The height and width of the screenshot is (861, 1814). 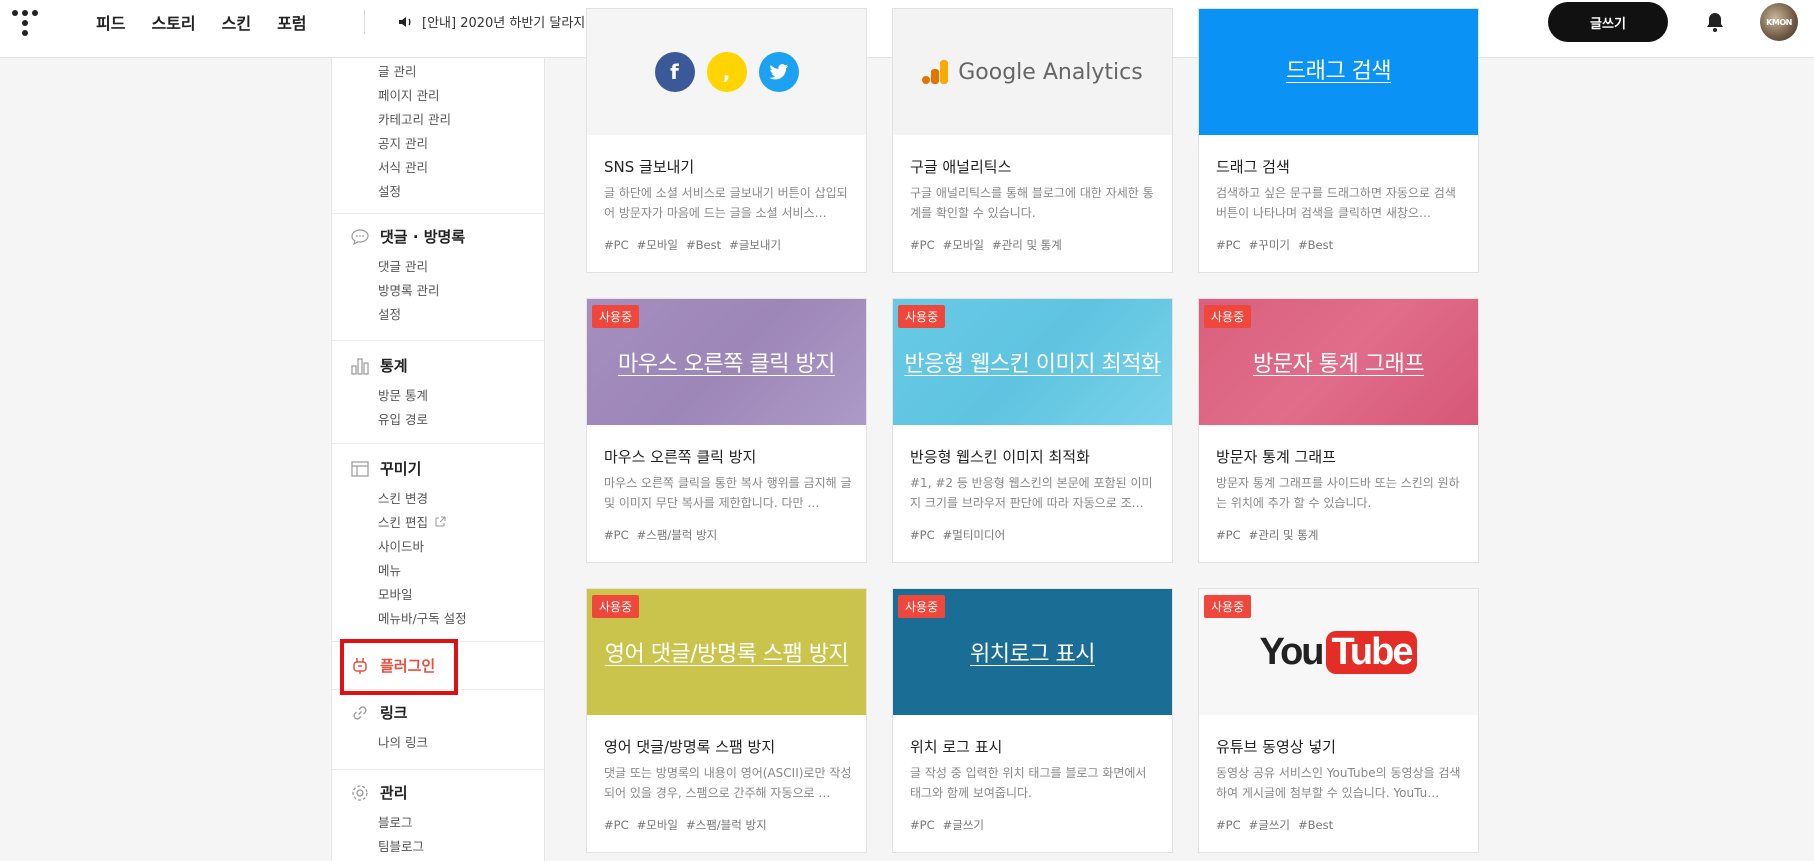 I want to click on nav-forum: 포럼, so click(x=291, y=22).